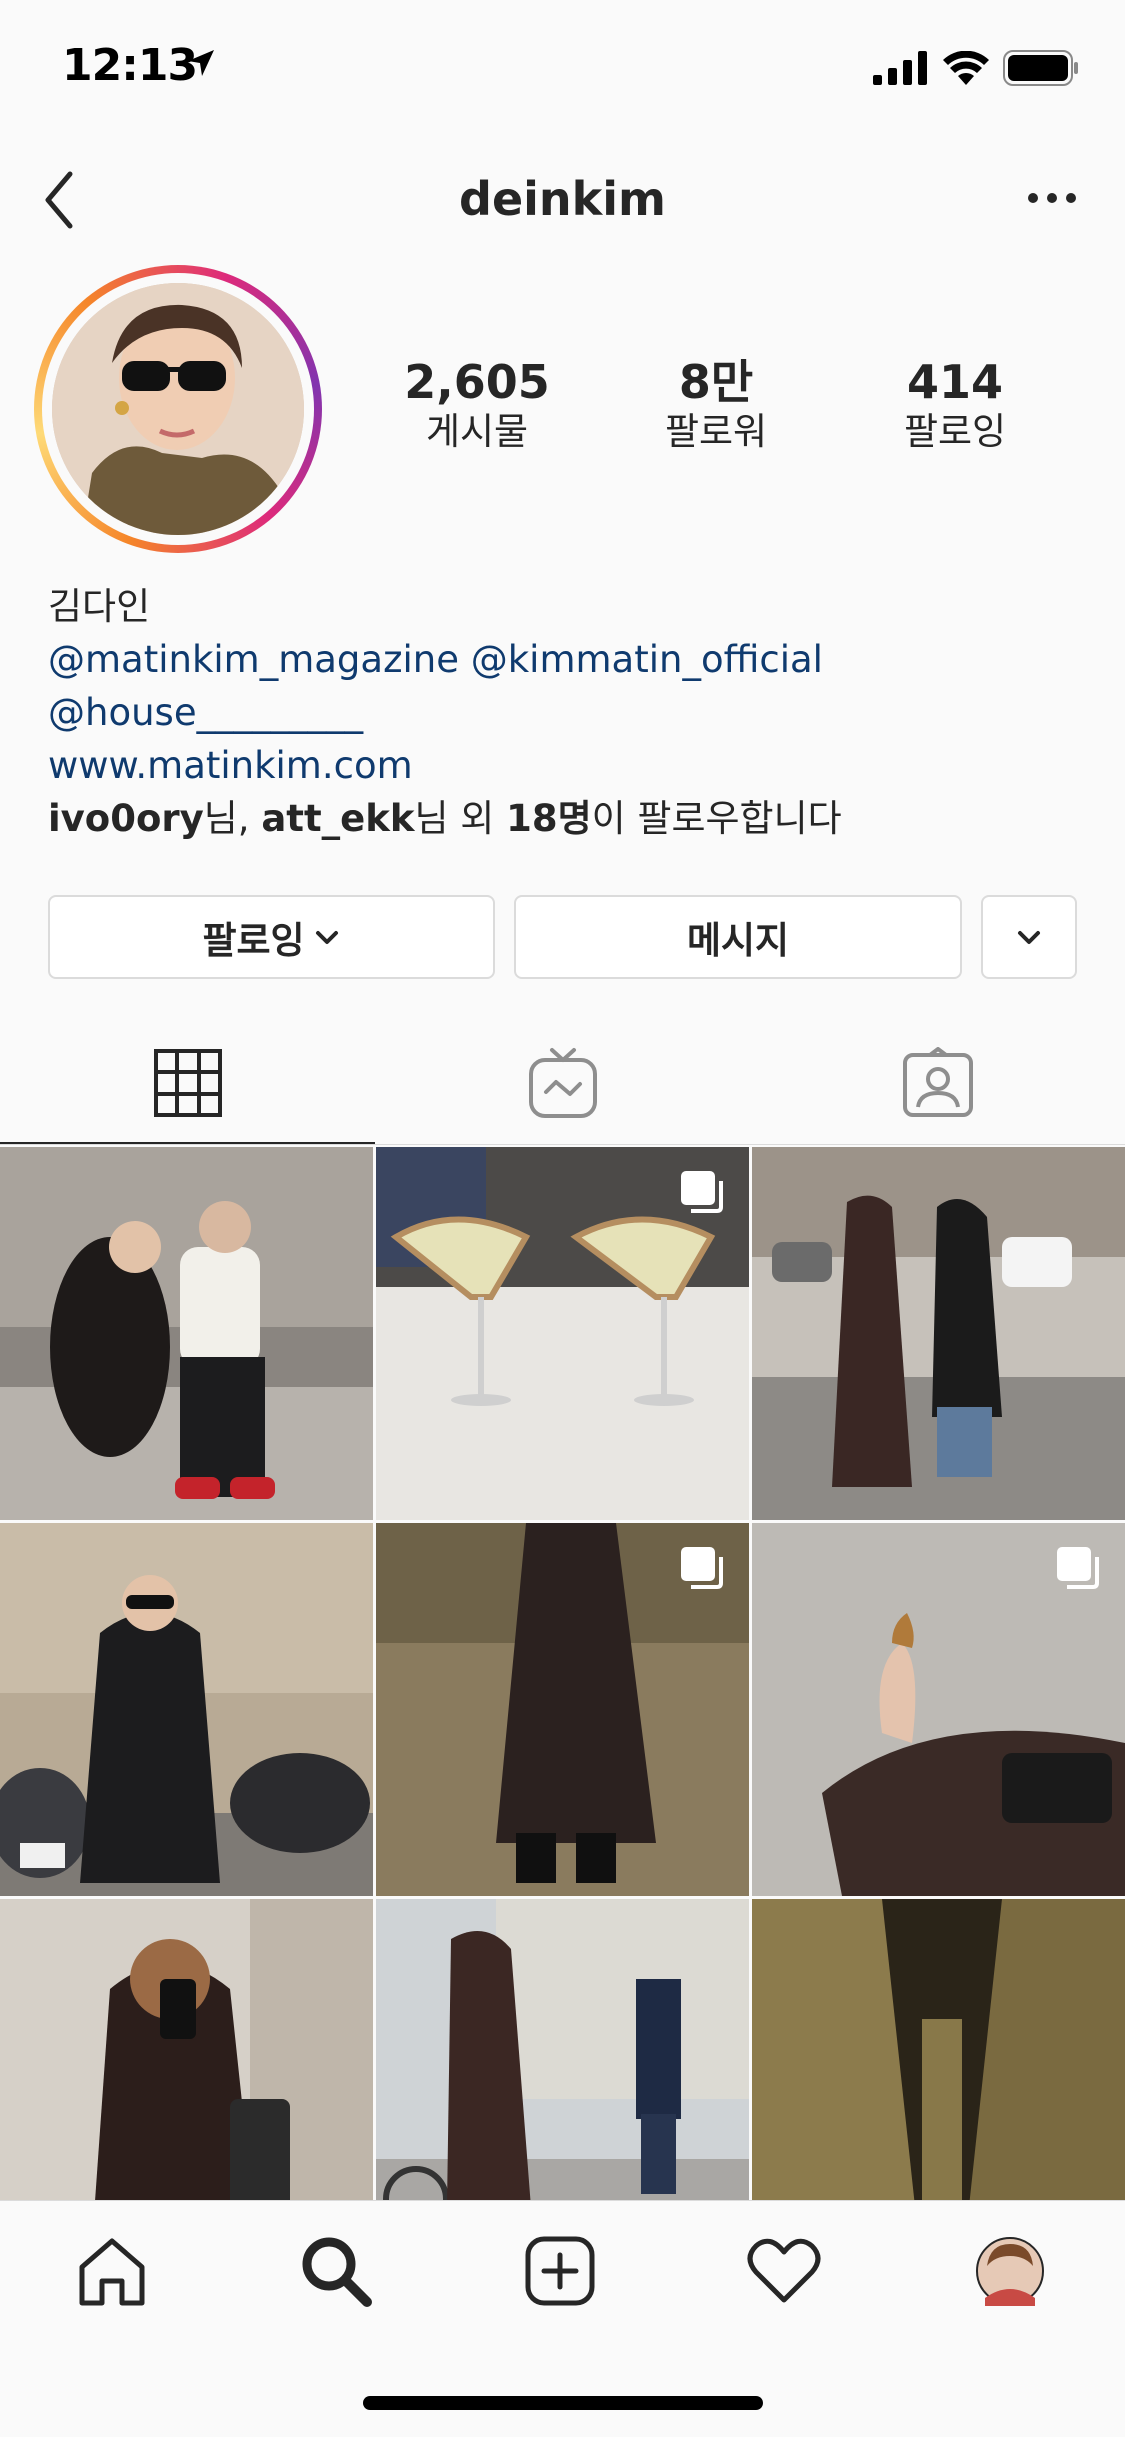 This screenshot has width=1125, height=2437. I want to click on profile-website-link: www.matinkim.com, so click(568, 765).